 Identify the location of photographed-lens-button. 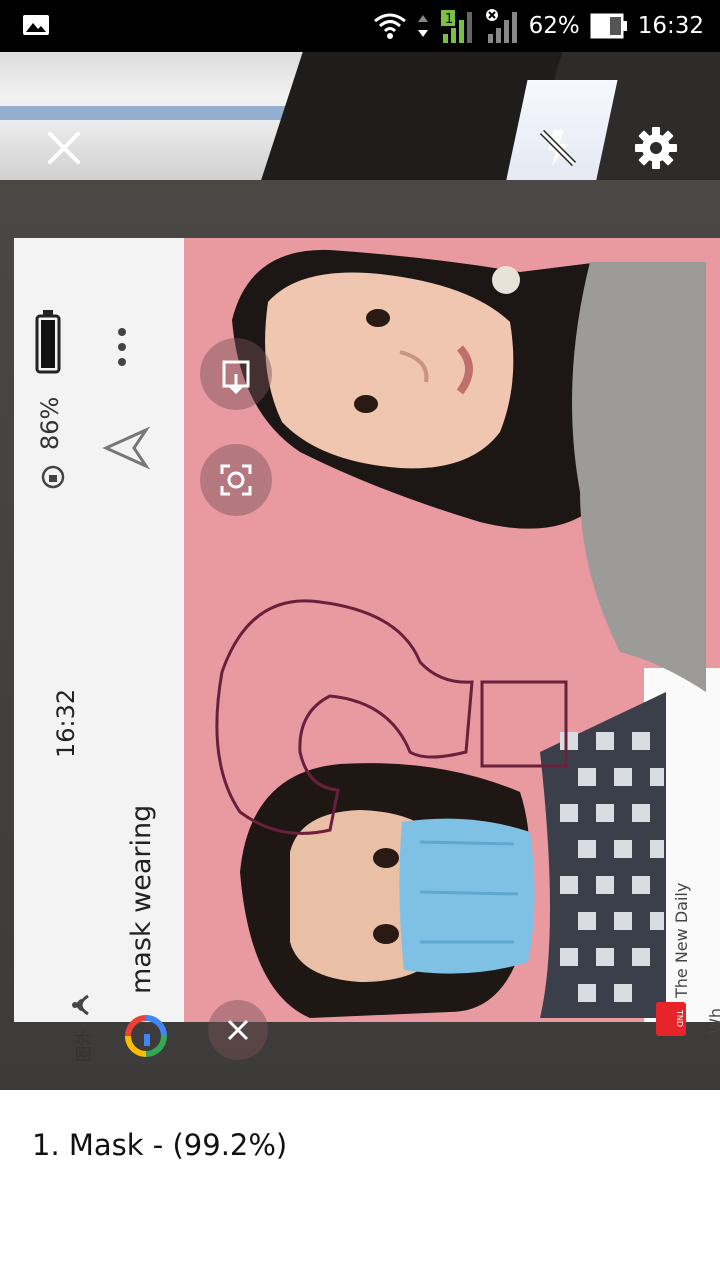
(236, 480).